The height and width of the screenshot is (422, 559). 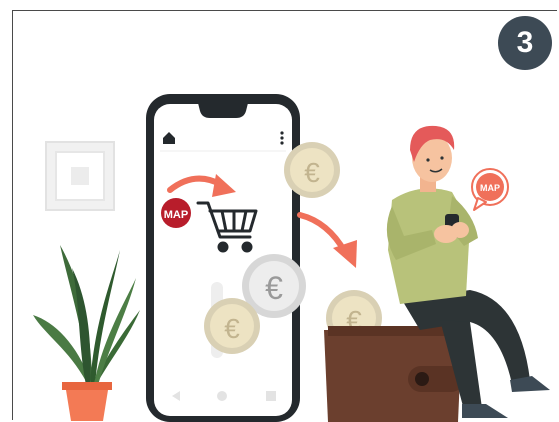 I want to click on euro-coin-left: €, so click(x=232, y=326).